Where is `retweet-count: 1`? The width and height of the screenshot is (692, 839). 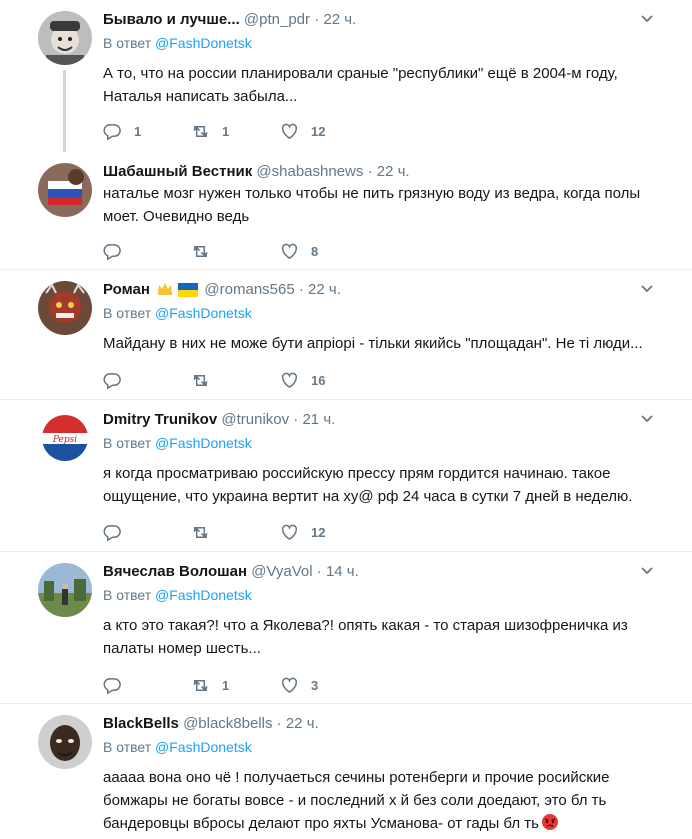 retweet-count: 1 is located at coordinates (226, 685).